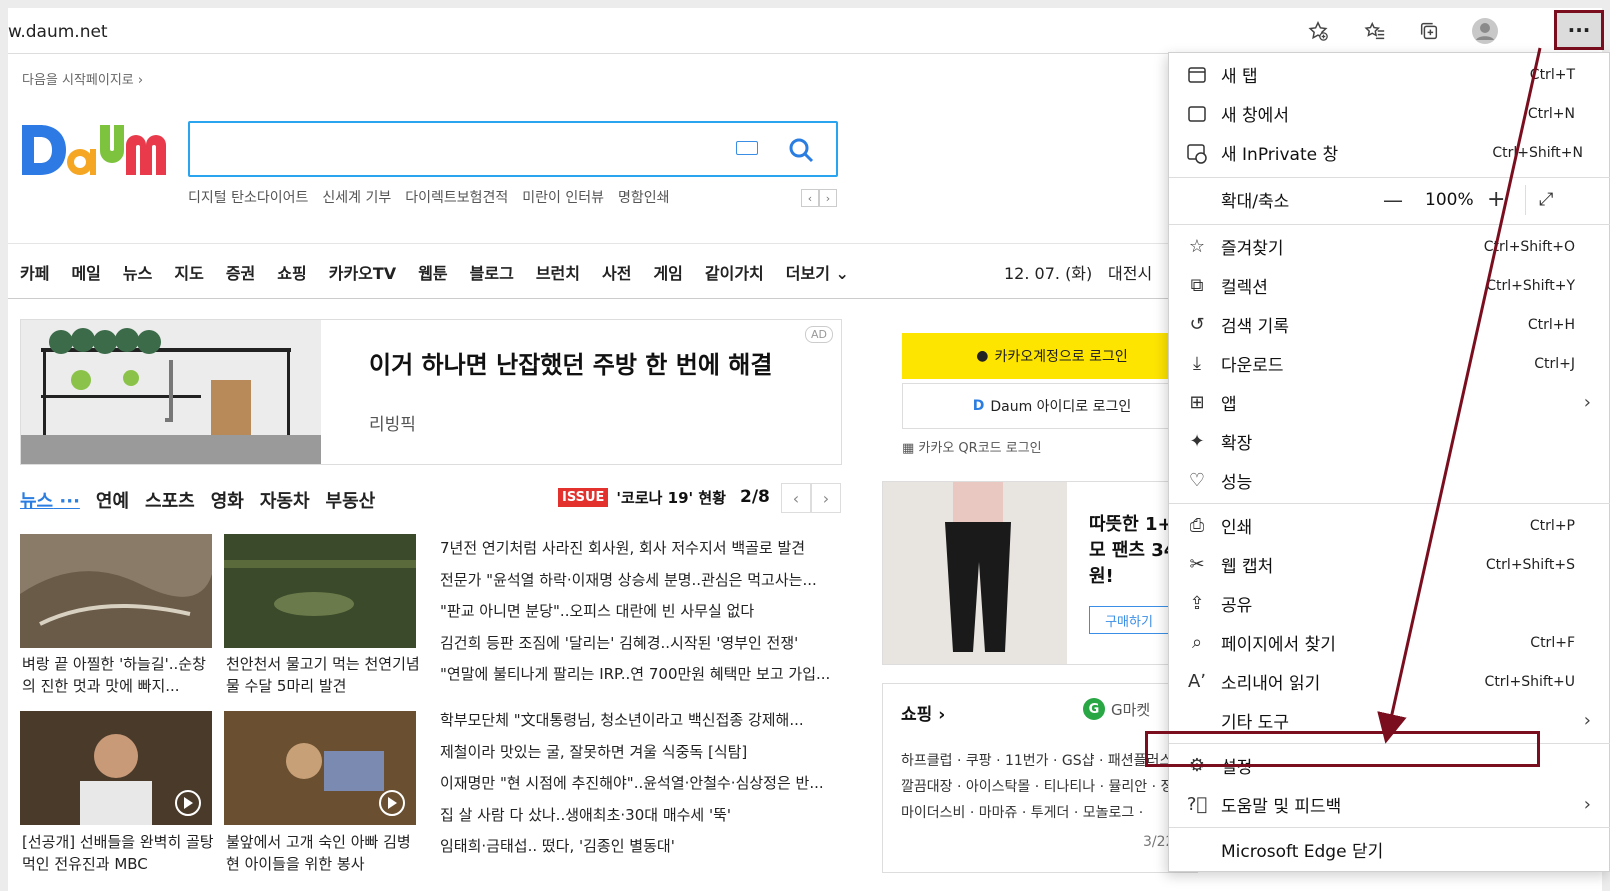  I want to click on favorites-icon: ☆, so click(1197, 246).